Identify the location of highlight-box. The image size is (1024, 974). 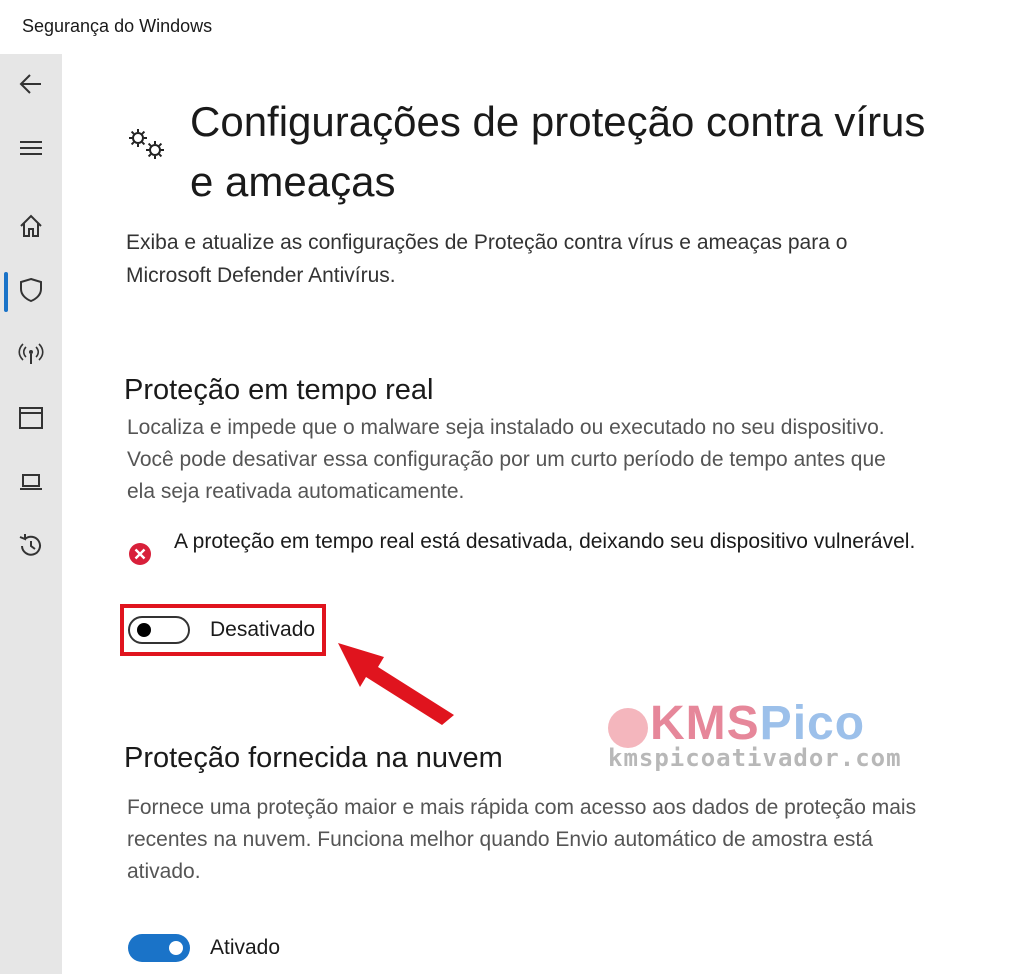
(223, 630).